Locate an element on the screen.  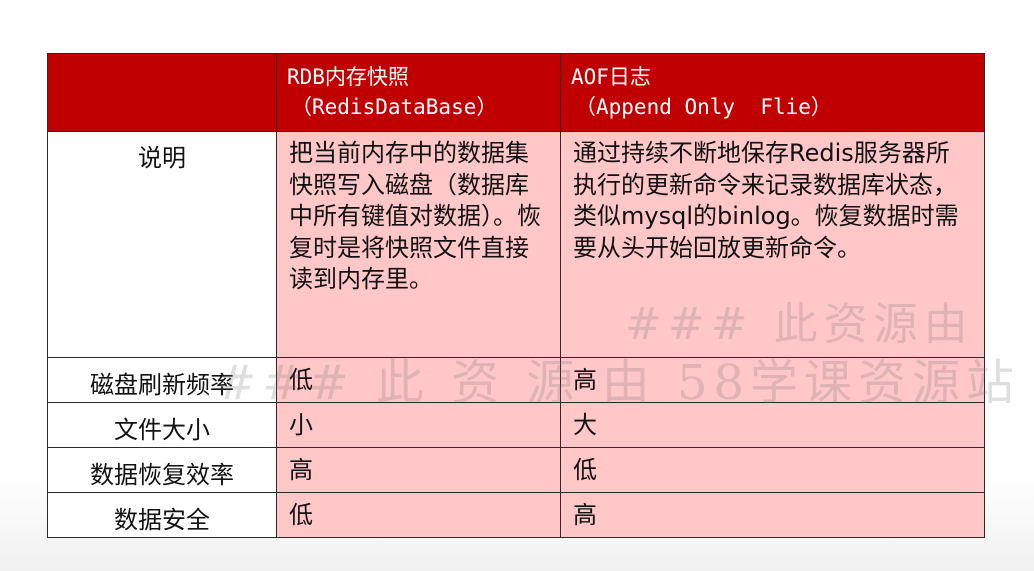
header-cell-aof: AOF日志 （Append Only Flie） is located at coordinates (772, 92).